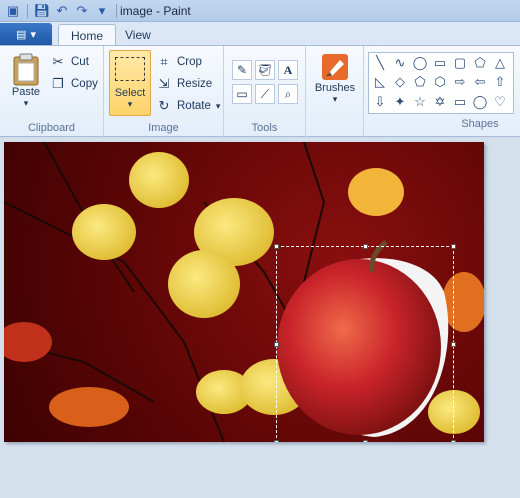 The width and height of the screenshot is (520, 498). Describe the element at coordinates (51, 128) in the screenshot. I see `clipboard-group-label: Clipboard` at that location.